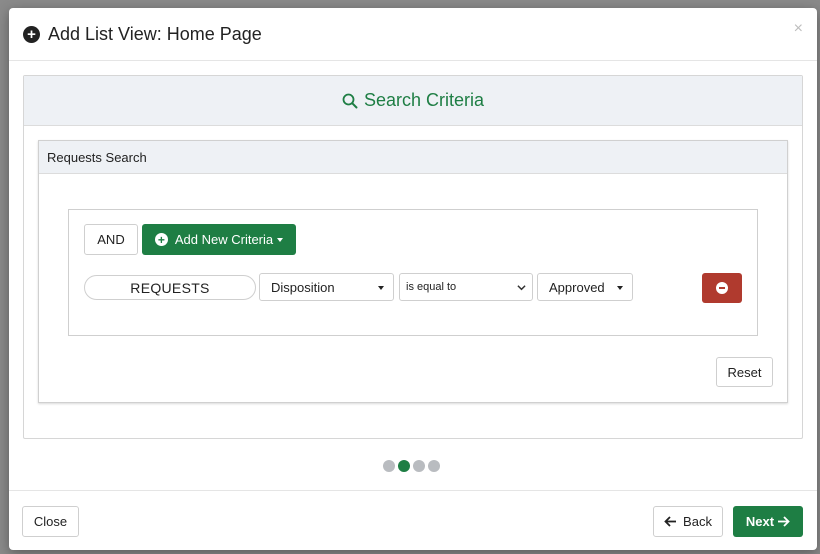  Describe the element at coordinates (760, 521) in the screenshot. I see `next-label: Next` at that location.